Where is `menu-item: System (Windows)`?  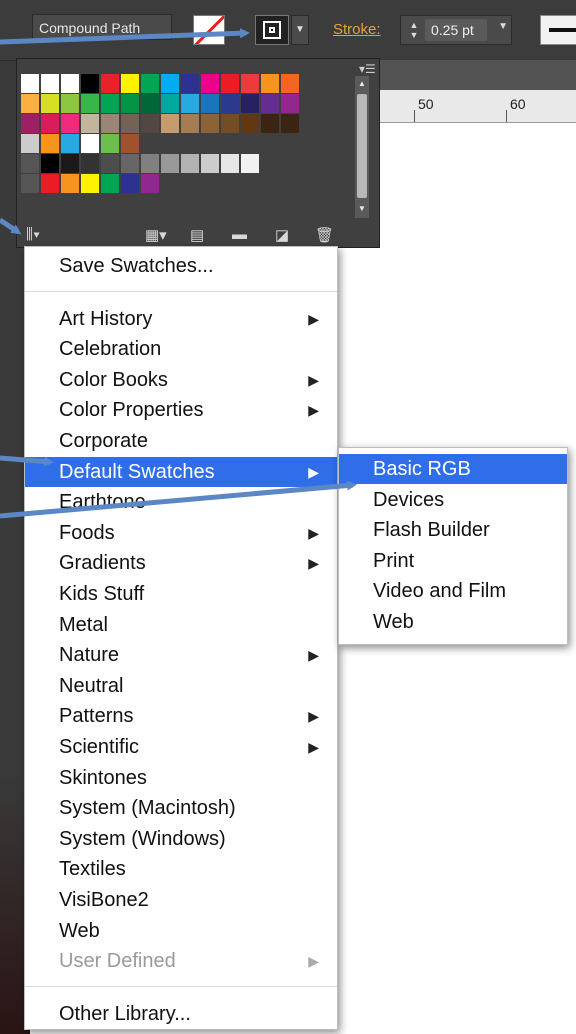
menu-item: System (Windows) is located at coordinates (181, 839).